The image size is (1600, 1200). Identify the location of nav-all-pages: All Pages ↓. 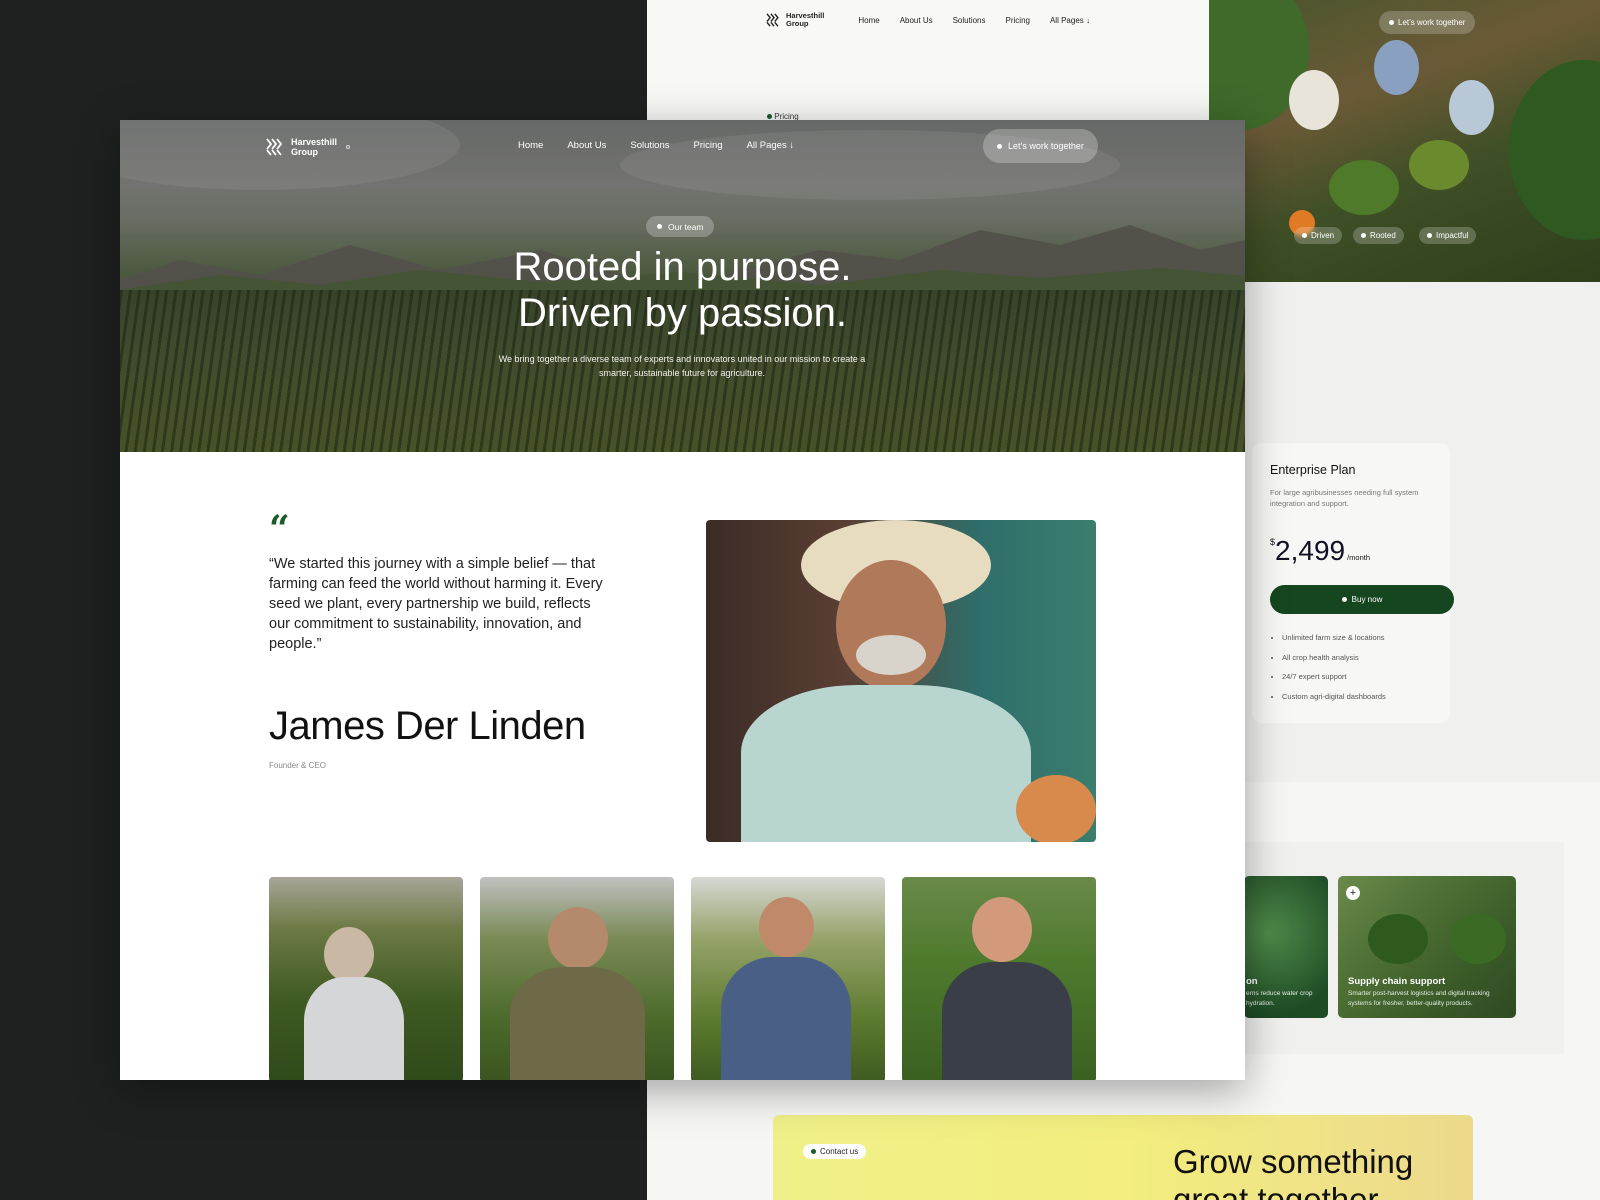
(771, 145).